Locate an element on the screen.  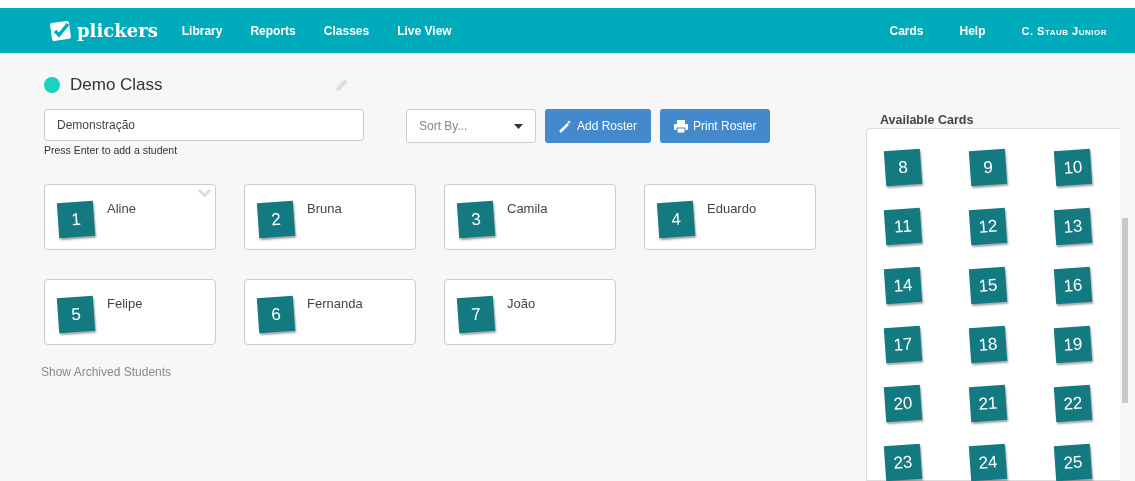
nav-link: Reports is located at coordinates (273, 30).